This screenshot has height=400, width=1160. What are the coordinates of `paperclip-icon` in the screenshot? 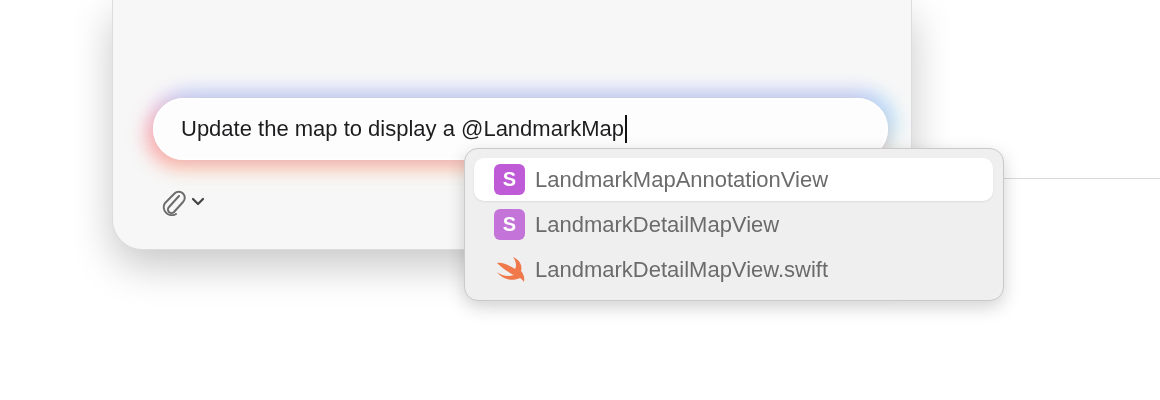 It's located at (174, 202).